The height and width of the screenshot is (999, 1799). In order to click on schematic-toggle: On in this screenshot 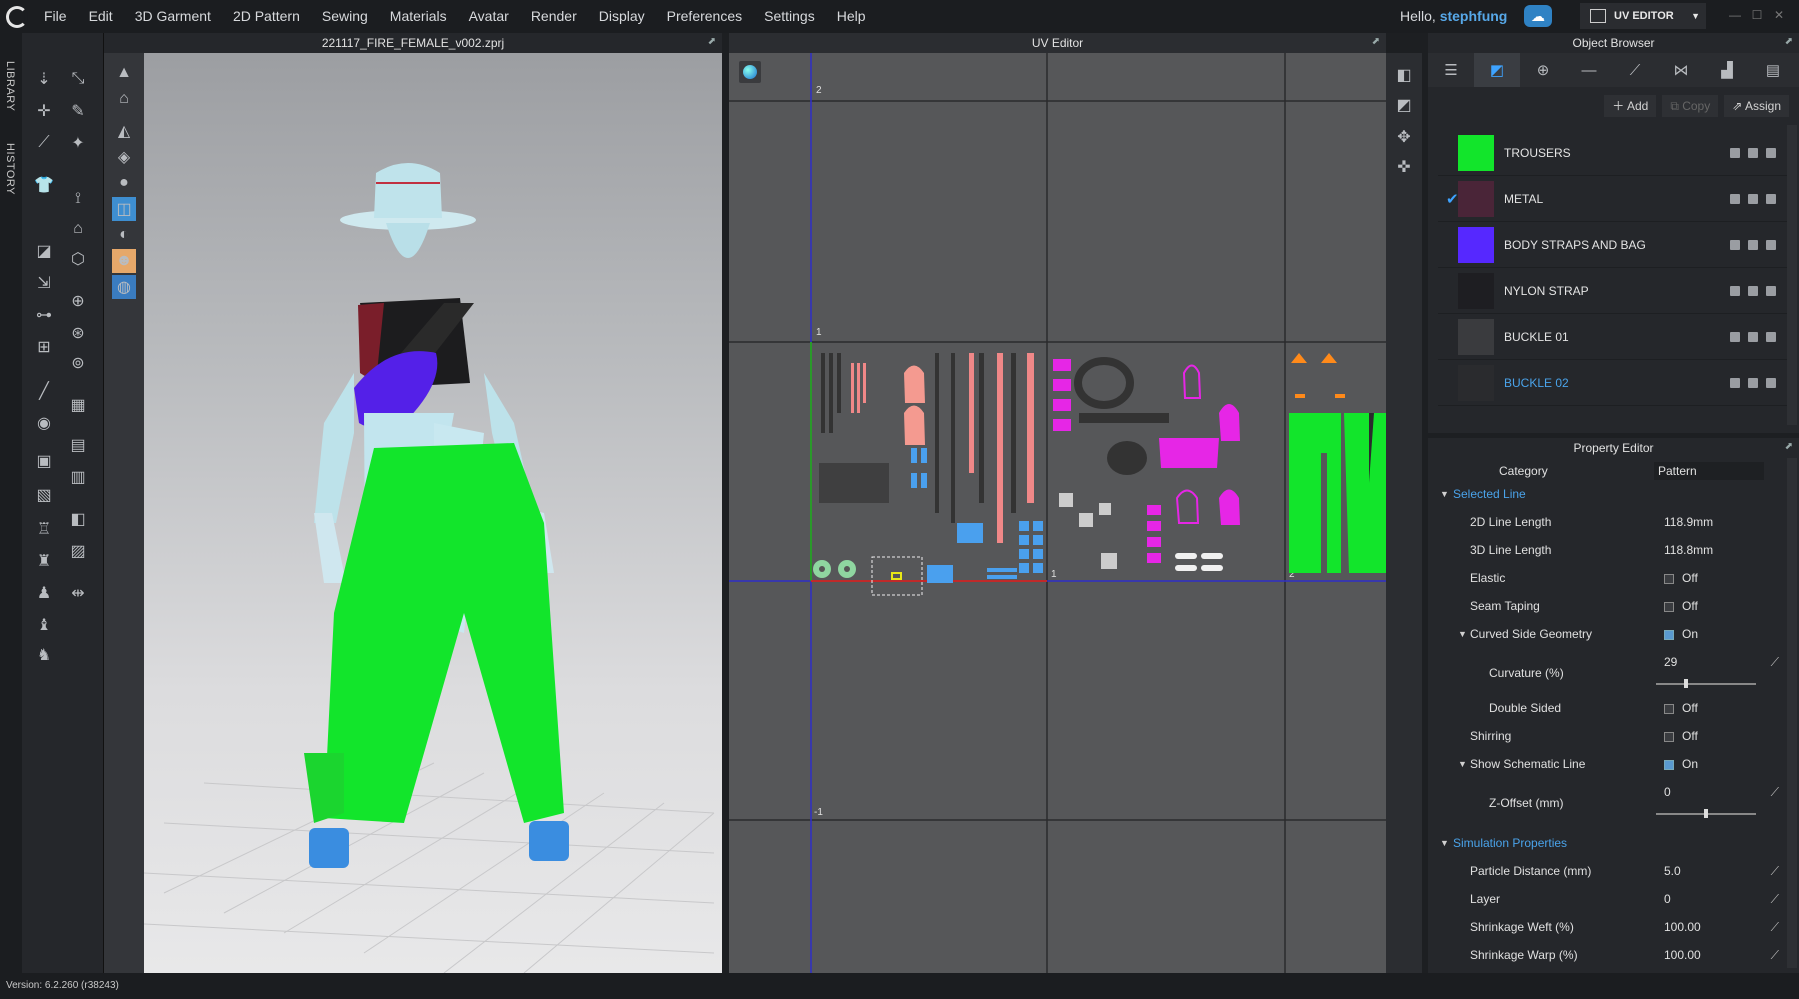, I will do `click(1681, 764)`.